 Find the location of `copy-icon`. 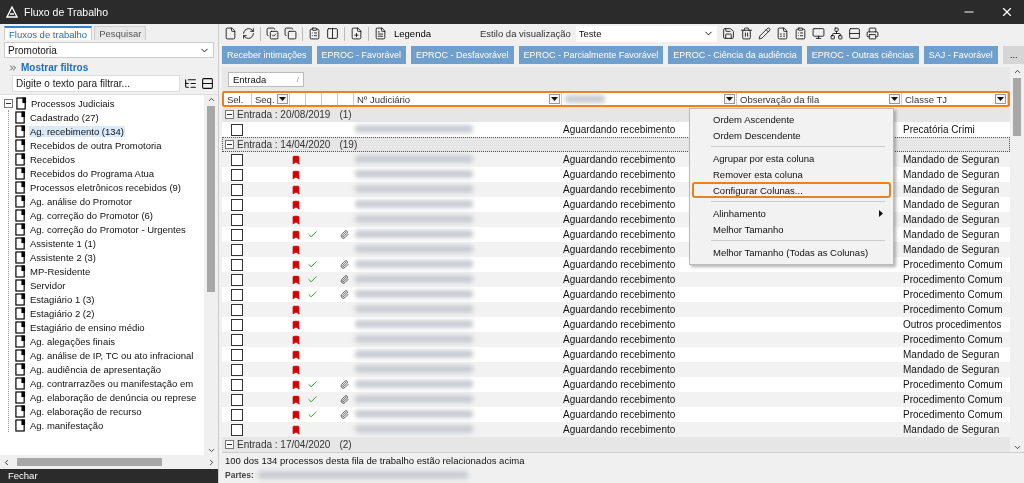

copy-icon is located at coordinates (290, 33).